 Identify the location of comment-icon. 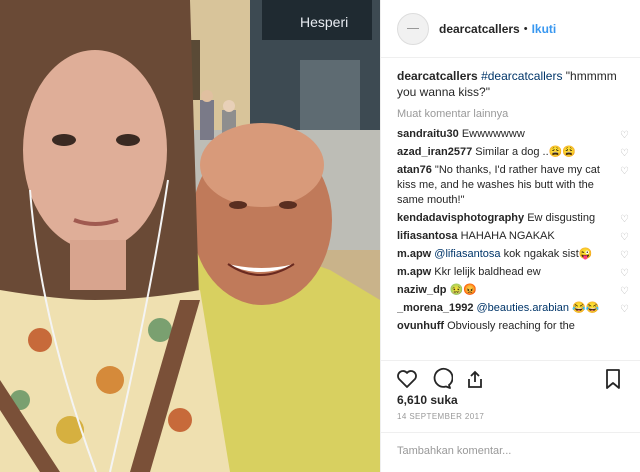
(441, 379).